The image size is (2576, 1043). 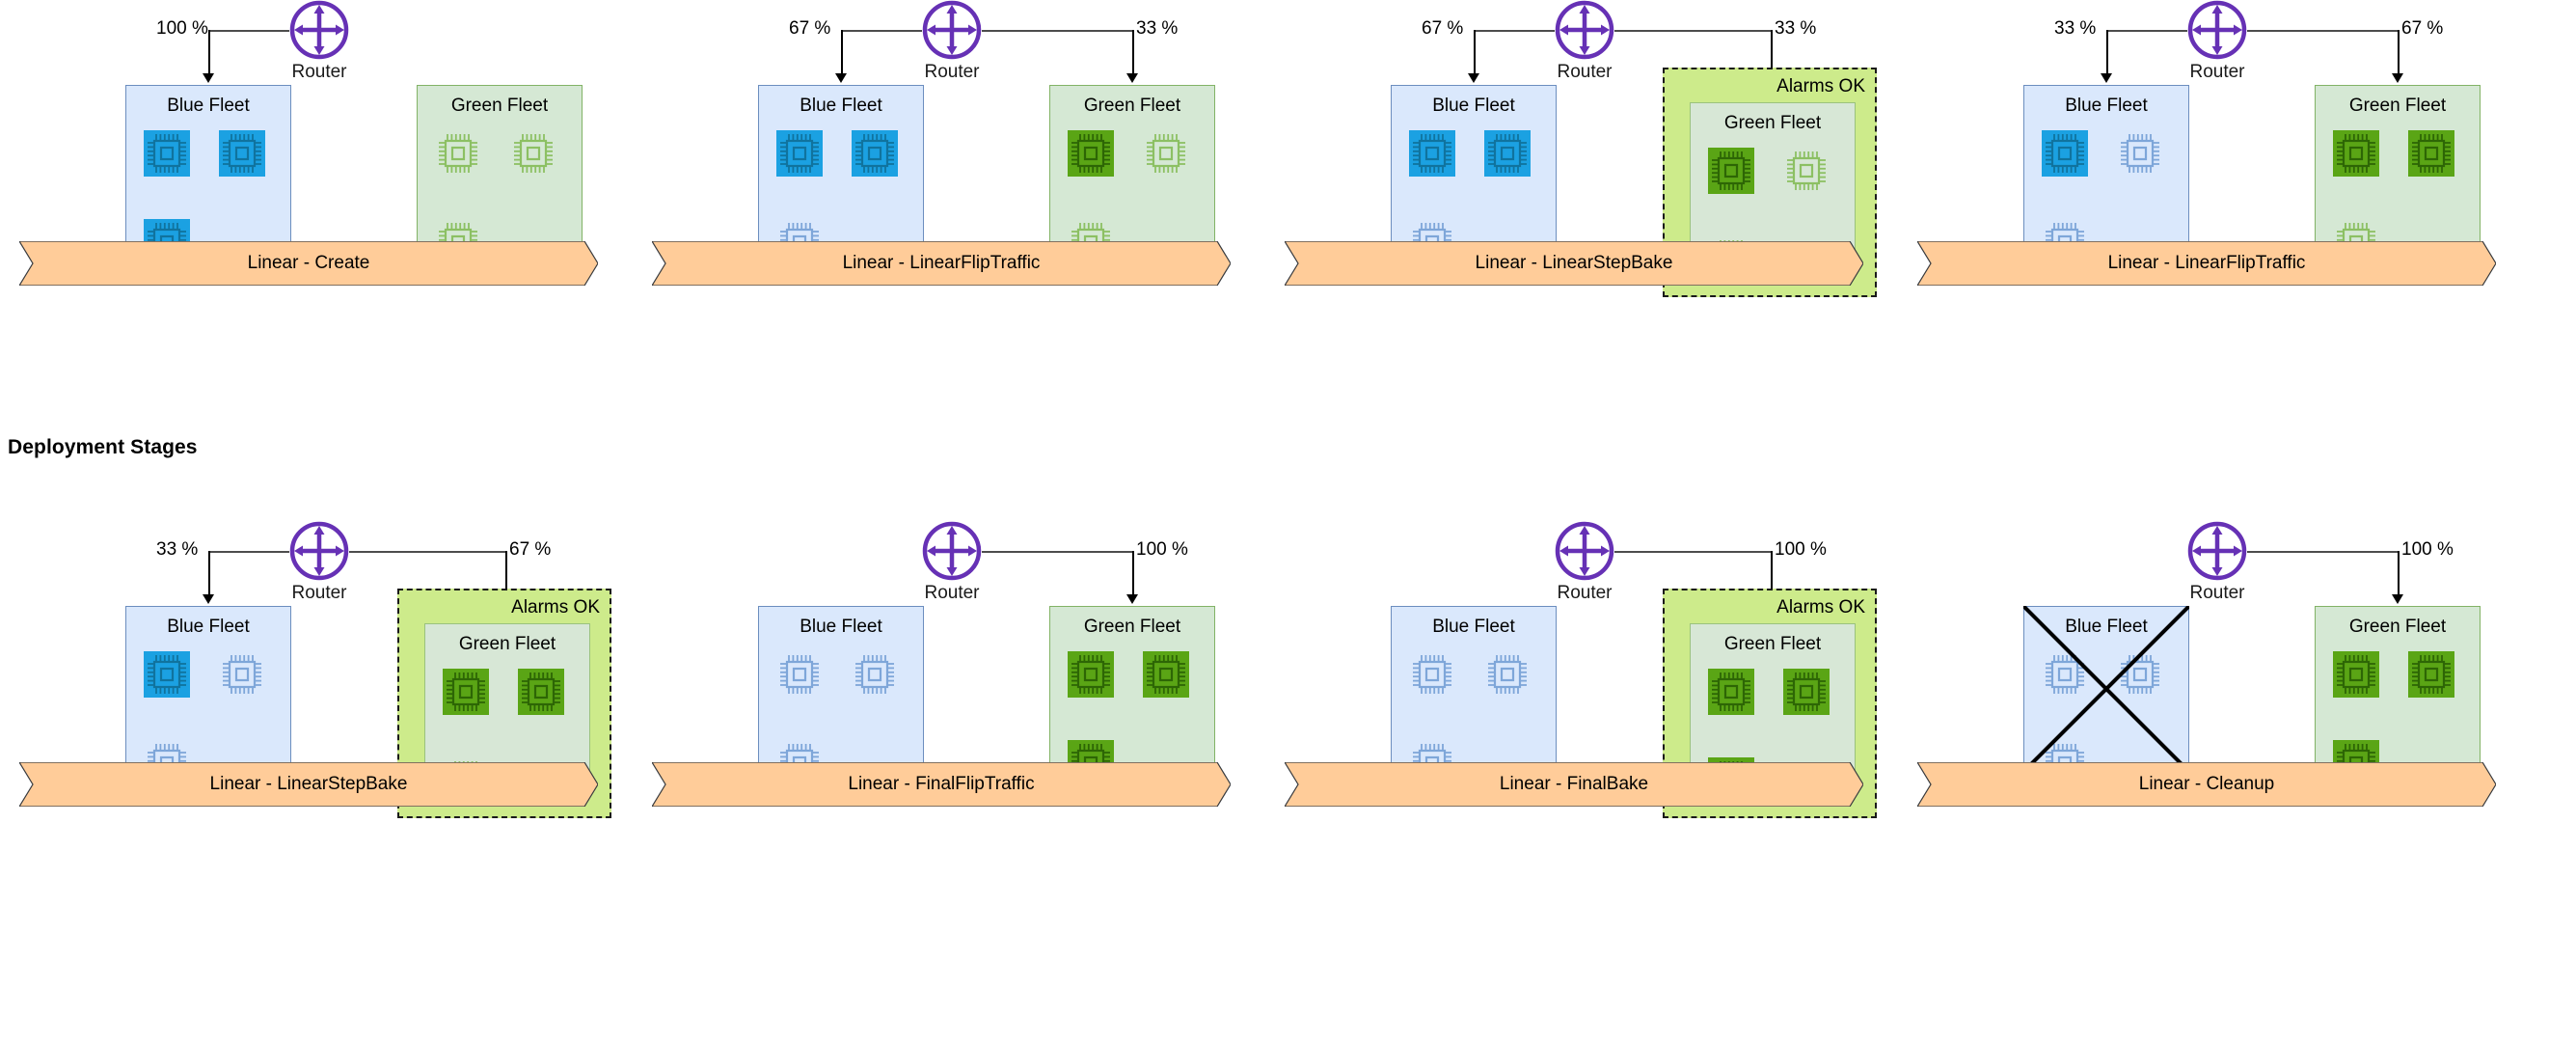 I want to click on deployment-stage-name: Linear - FinalBake, so click(x=1574, y=784).